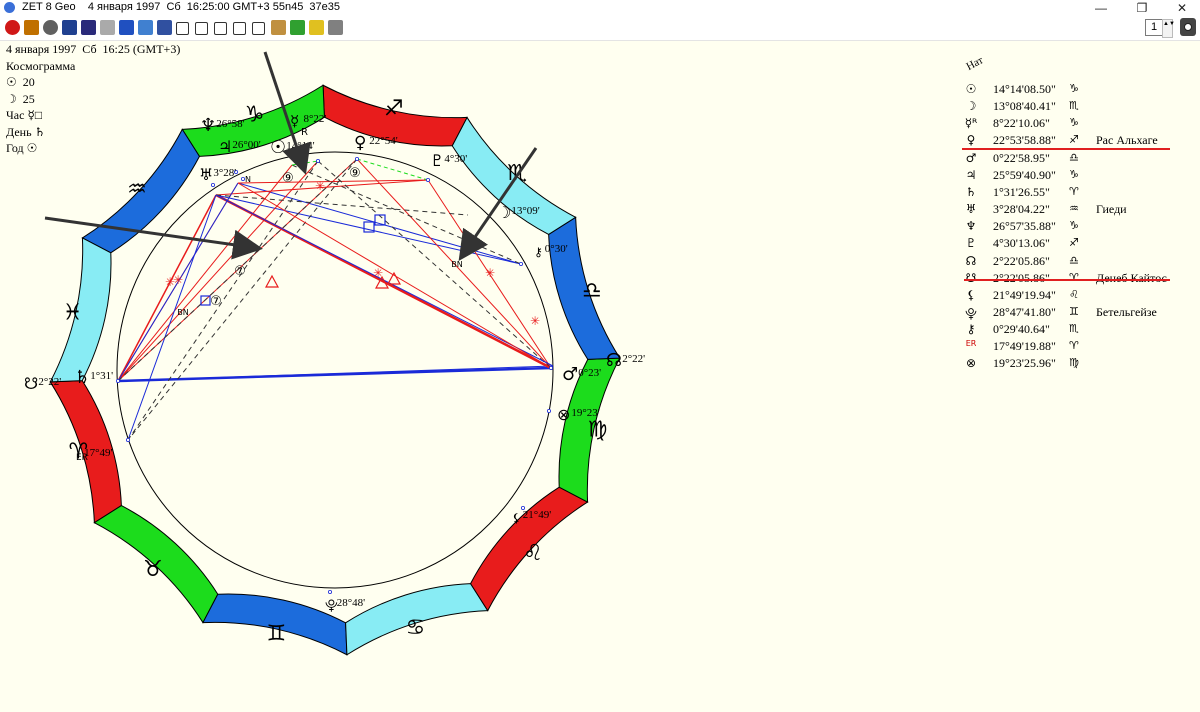 The height and width of the screenshot is (712, 1200). Describe the element at coordinates (182, 28) in the screenshot. I see `window-icon` at that location.